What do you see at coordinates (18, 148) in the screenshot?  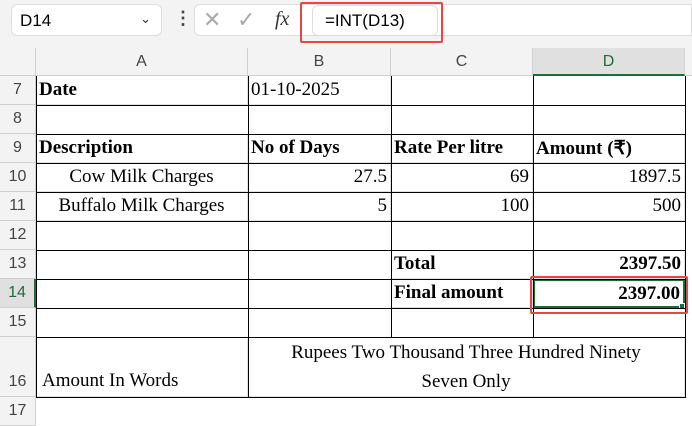 I see `row-header-9: 9` at bounding box center [18, 148].